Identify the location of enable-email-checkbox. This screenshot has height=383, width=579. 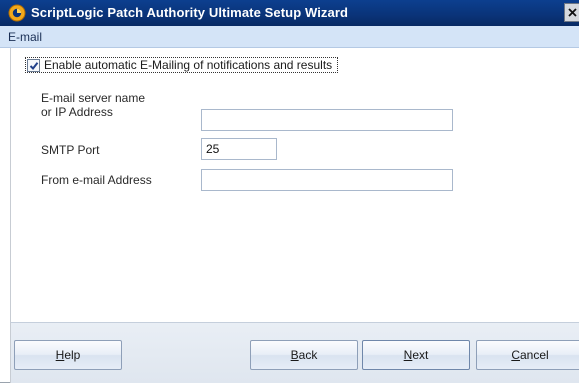
(33, 65).